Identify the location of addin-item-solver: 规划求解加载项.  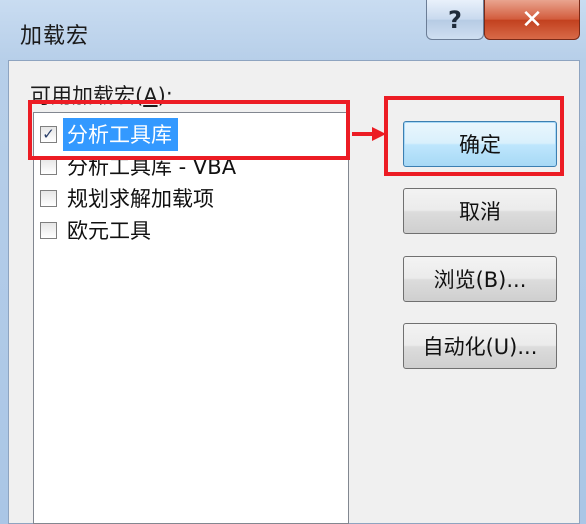
(190, 198).